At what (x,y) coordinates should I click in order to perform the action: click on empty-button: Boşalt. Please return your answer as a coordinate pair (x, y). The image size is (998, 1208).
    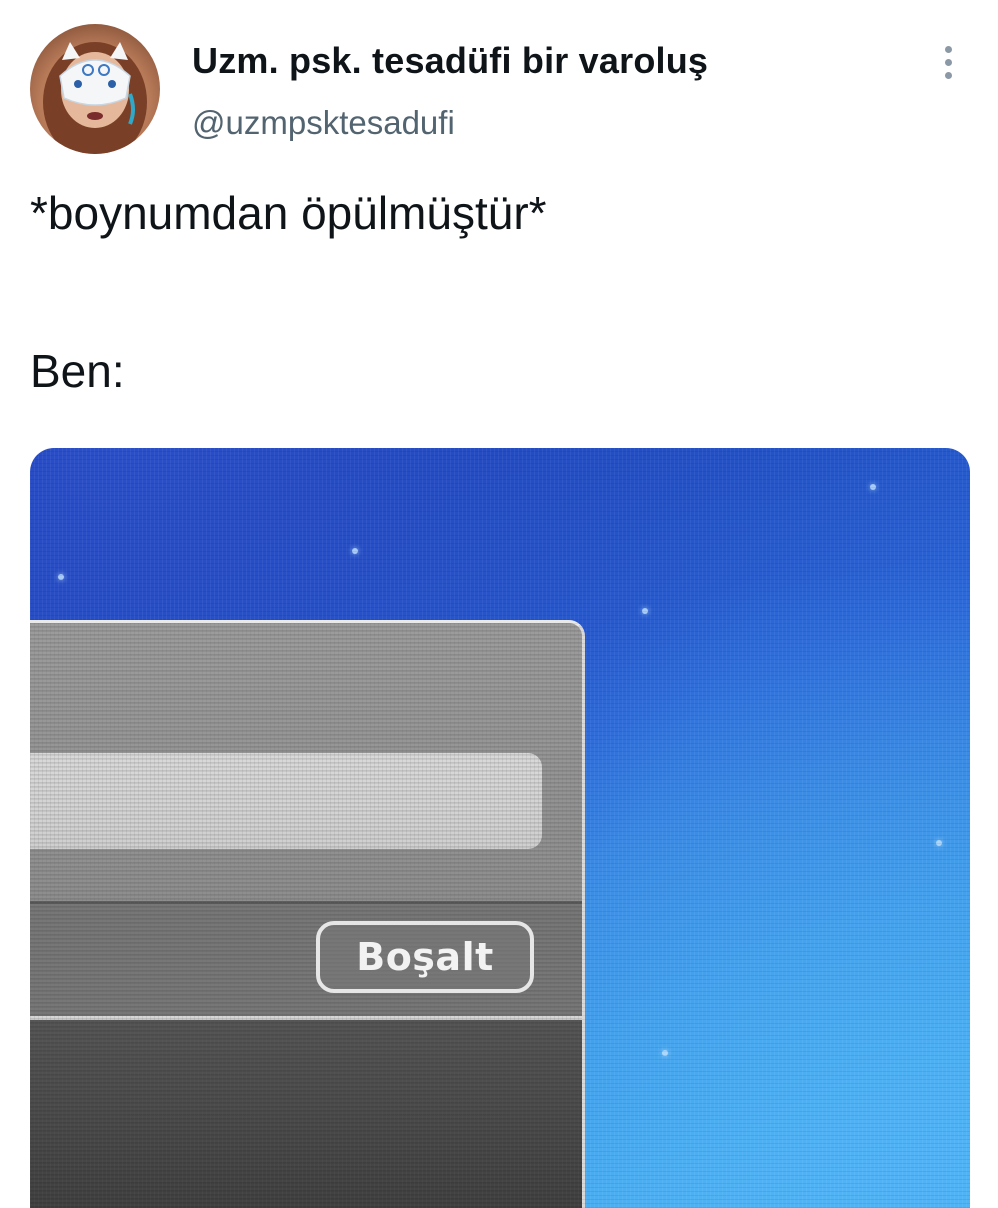
    Looking at the image, I should click on (425, 957).